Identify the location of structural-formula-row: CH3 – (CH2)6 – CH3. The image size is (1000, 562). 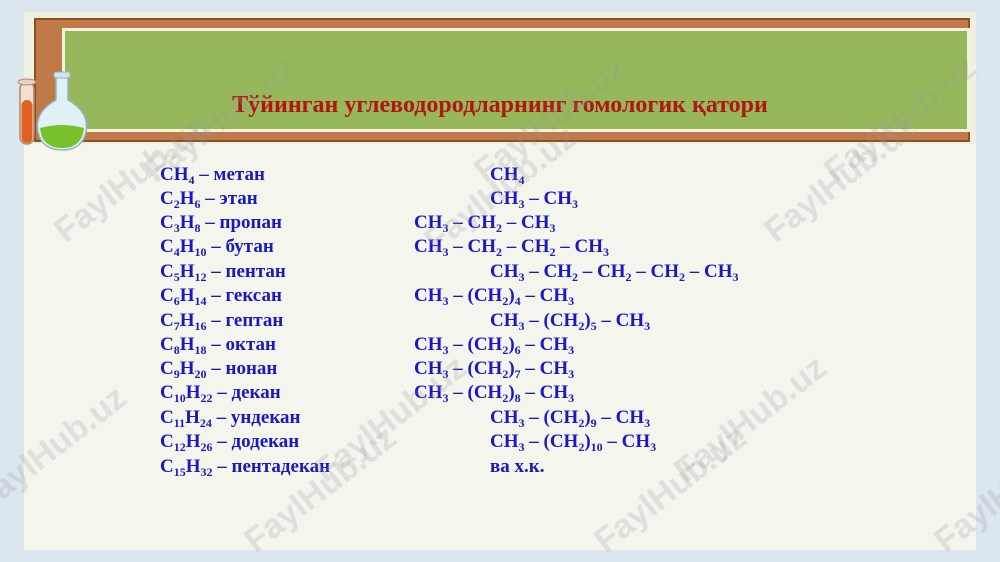
(494, 345).